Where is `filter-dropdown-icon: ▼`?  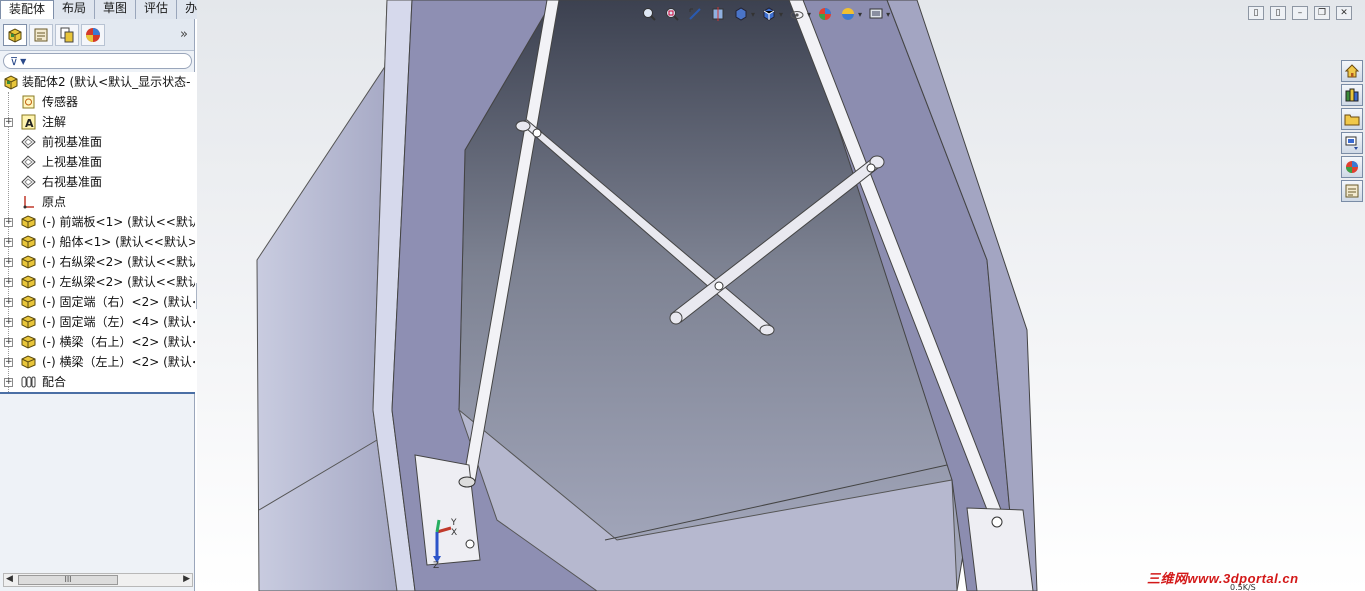
filter-dropdown-icon: ▼ is located at coordinates (23, 61).